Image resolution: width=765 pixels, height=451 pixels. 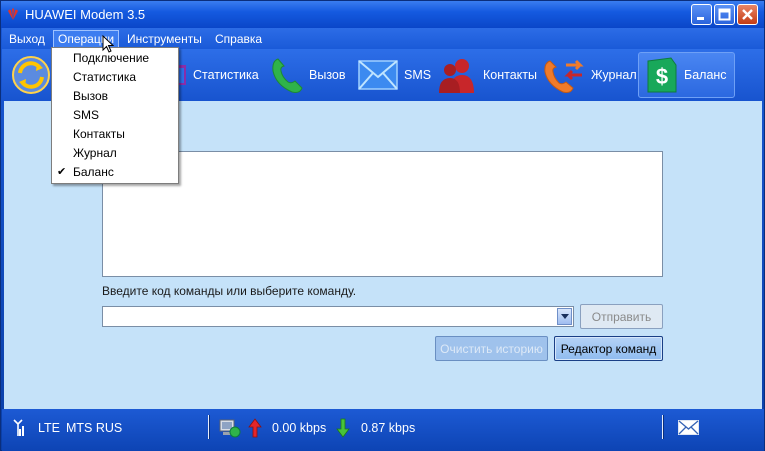 I want to click on status-bar: LTE MTS RUS 0.00 kbps 0.87 kbps, so click(x=383, y=430).